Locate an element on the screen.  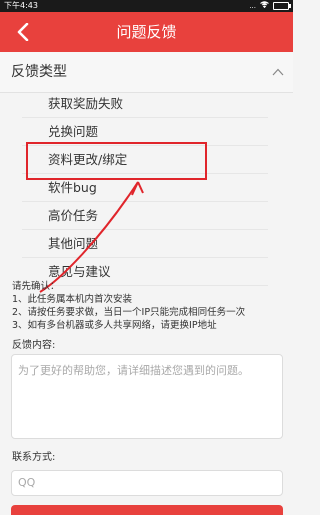
content-label: 反馈内容: is located at coordinates (34, 345).